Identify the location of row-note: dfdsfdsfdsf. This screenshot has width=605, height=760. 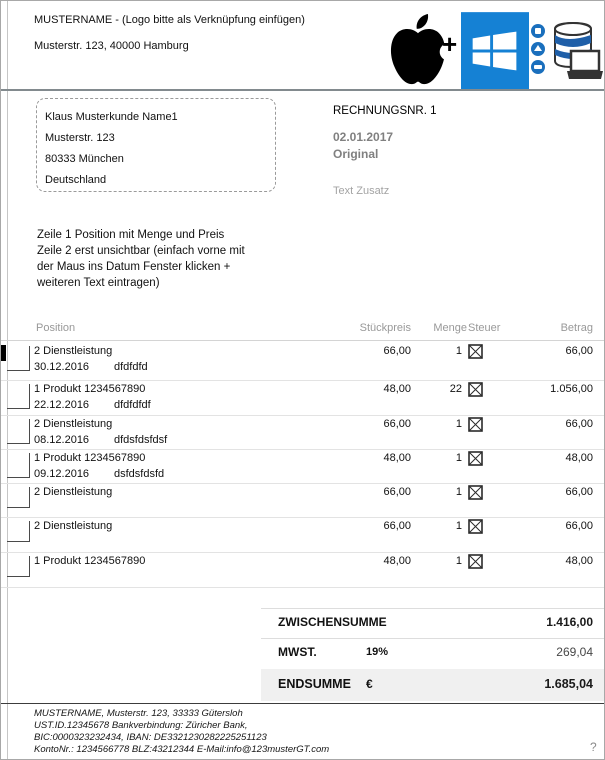
(140, 440).